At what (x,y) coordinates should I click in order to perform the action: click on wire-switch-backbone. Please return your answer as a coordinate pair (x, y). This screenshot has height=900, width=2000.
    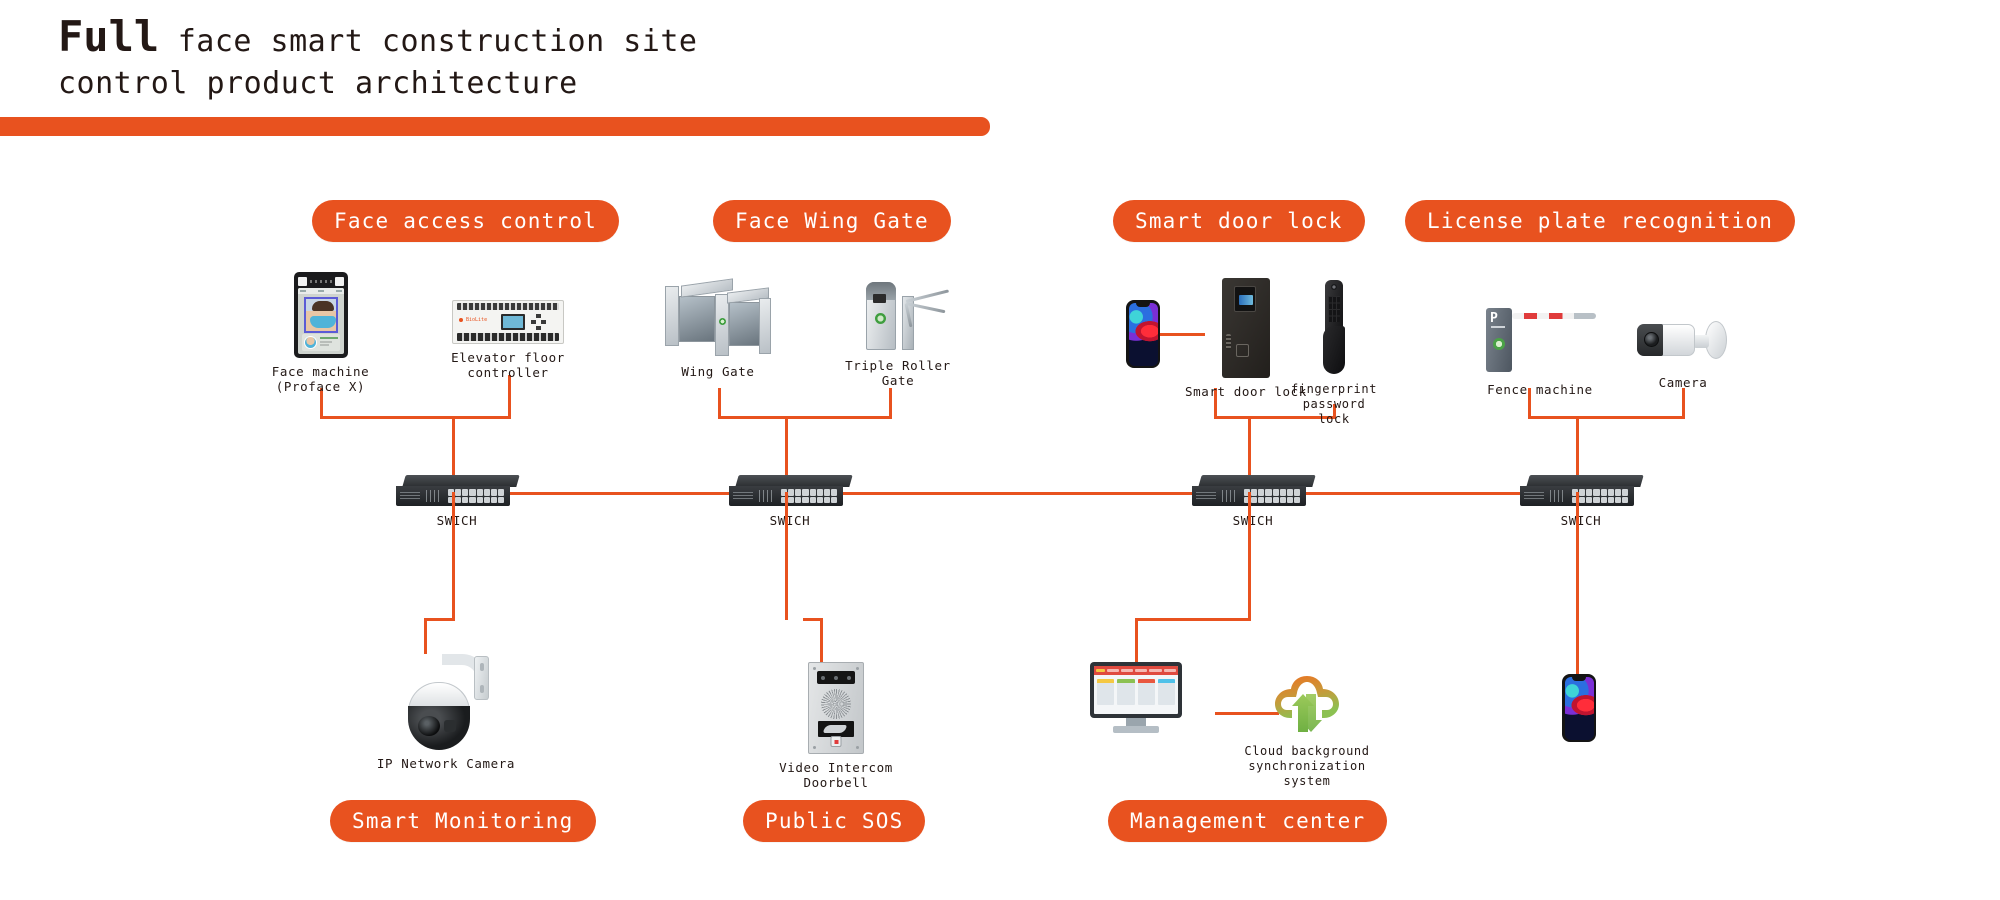
    Looking at the image, I should click on (1016, 493).